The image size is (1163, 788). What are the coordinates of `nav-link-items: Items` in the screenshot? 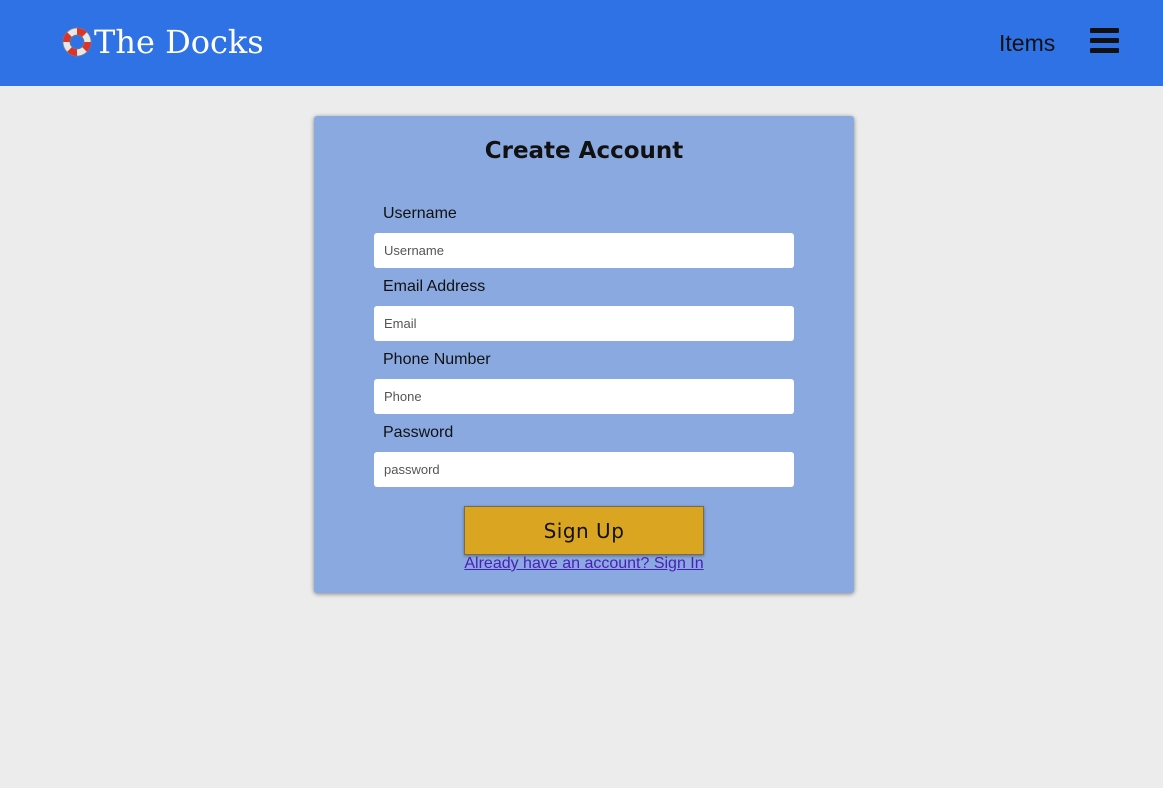 It's located at (1027, 43).